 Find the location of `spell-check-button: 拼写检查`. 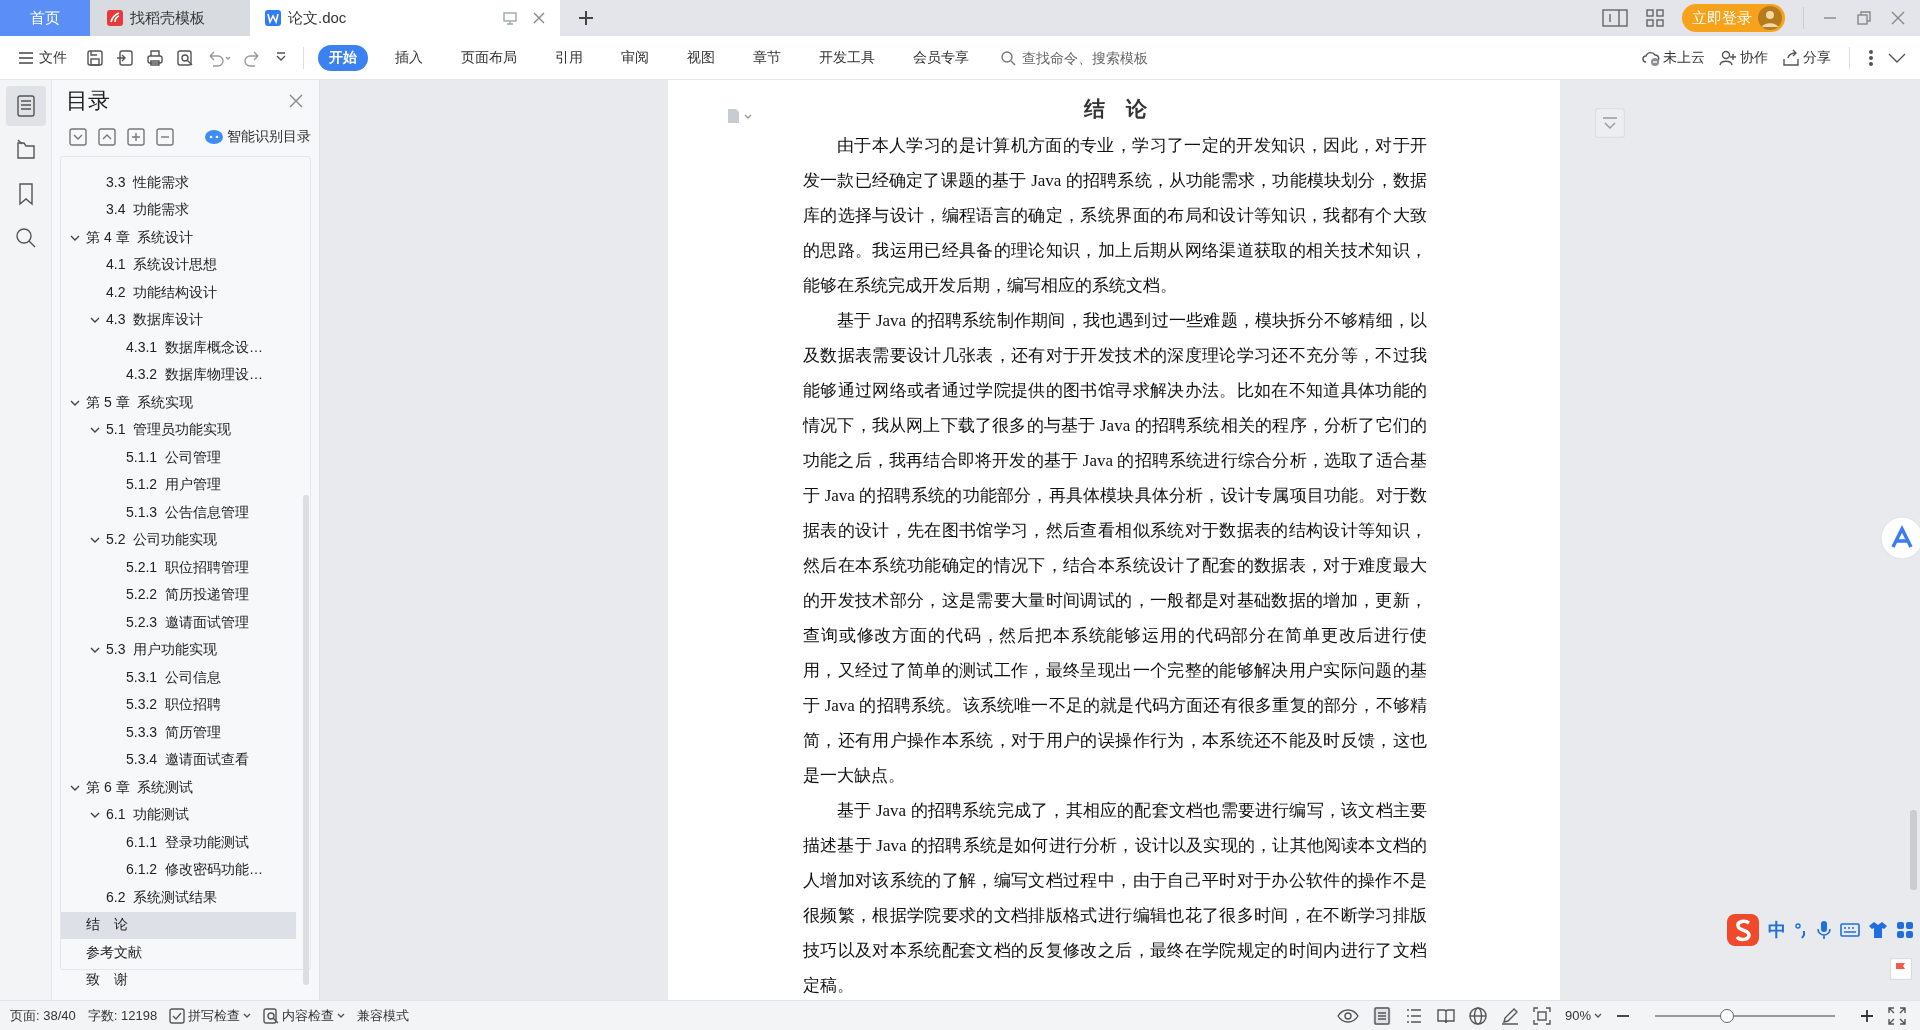

spell-check-button: 拼写检查 is located at coordinates (210, 1015).